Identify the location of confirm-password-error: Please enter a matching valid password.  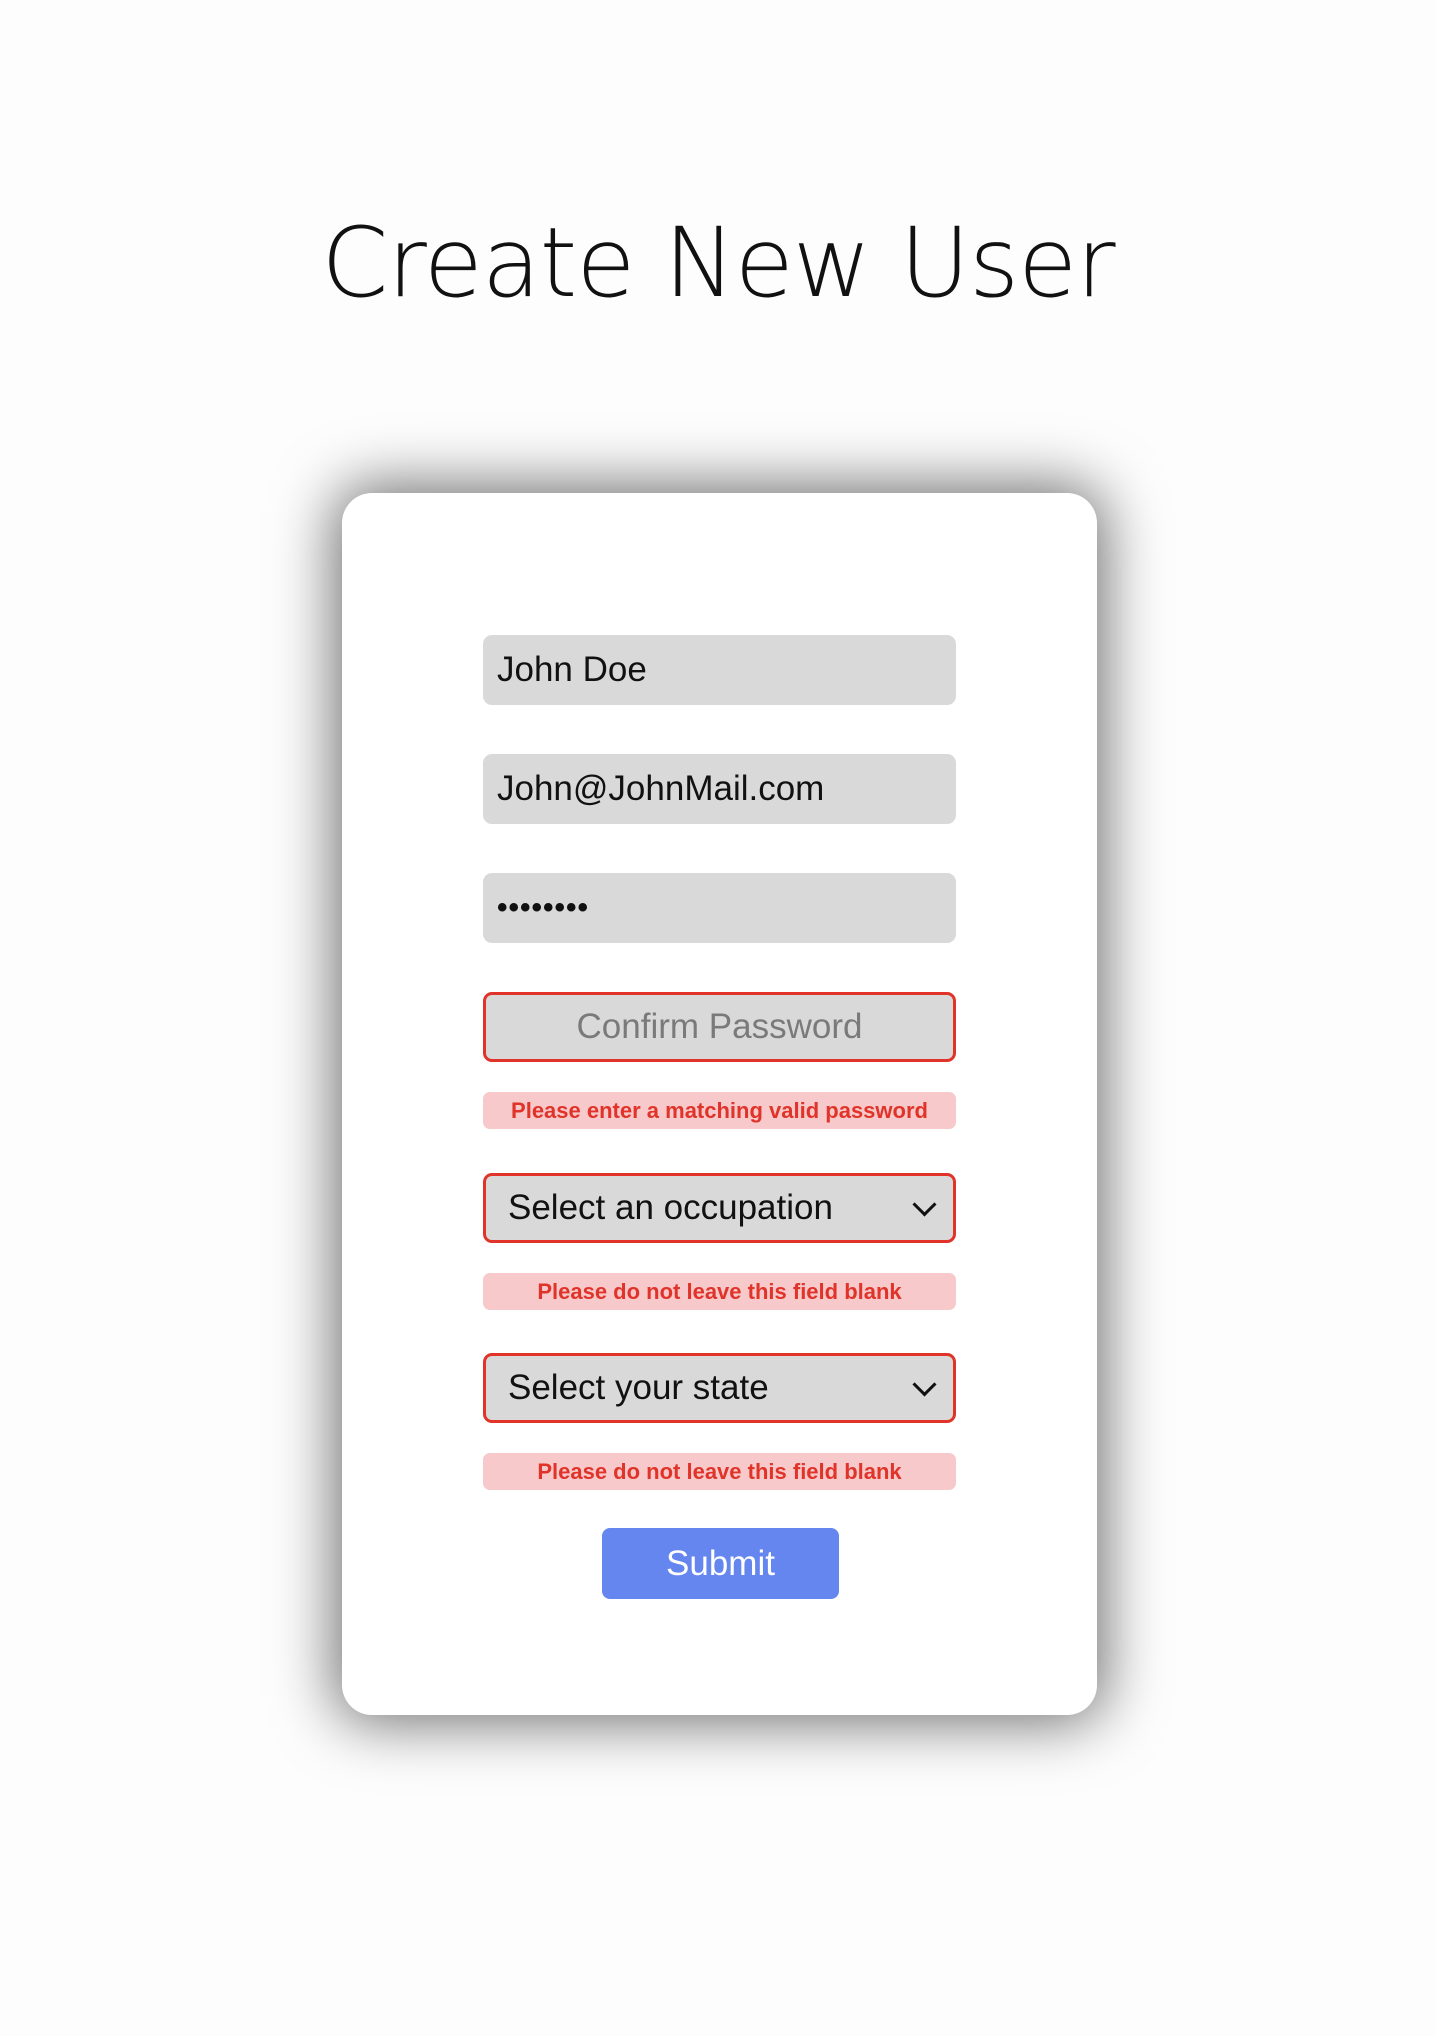
(719, 1110).